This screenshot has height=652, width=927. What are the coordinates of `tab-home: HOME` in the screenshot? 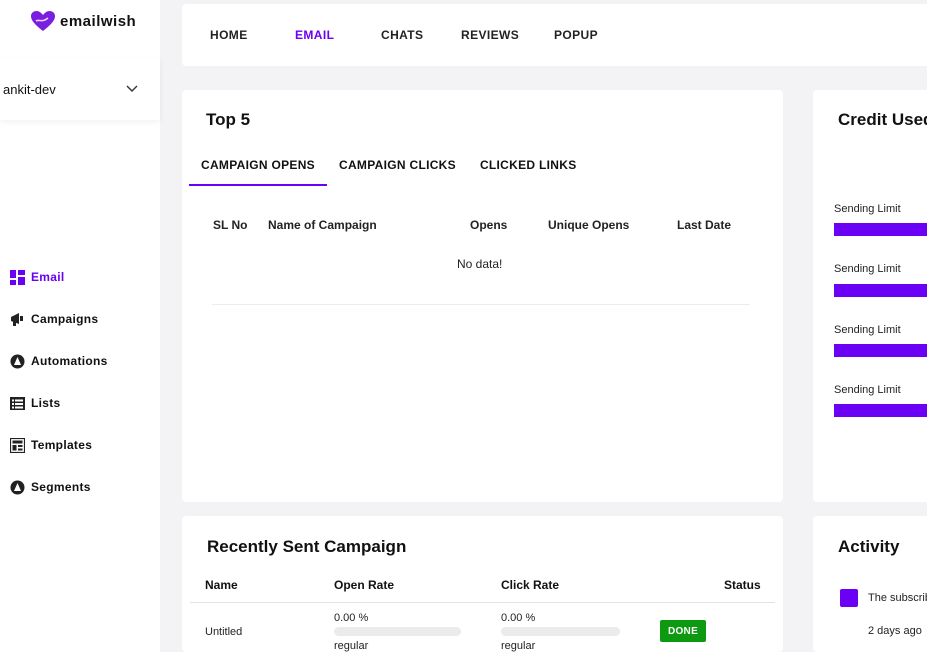 It's located at (229, 35).